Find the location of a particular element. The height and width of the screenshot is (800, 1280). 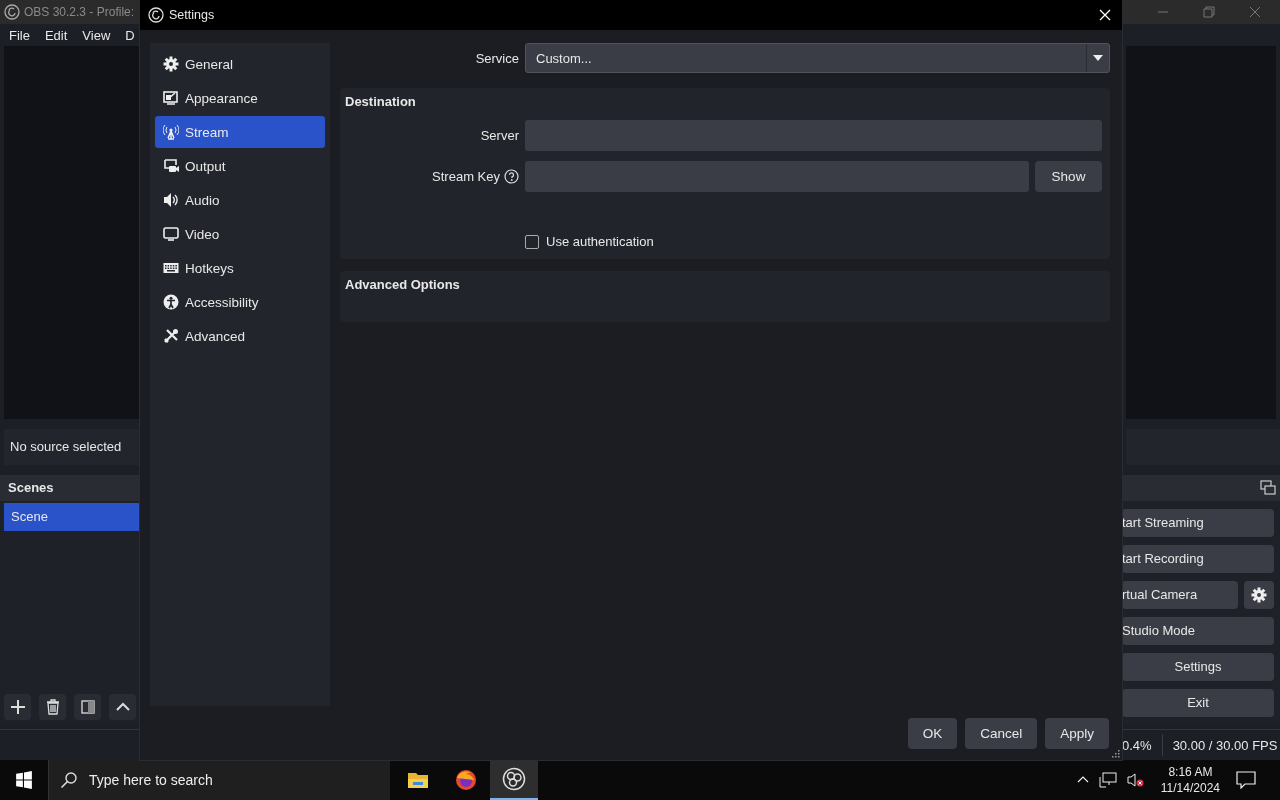

checkbox-label: Use authentication is located at coordinates (600, 241).